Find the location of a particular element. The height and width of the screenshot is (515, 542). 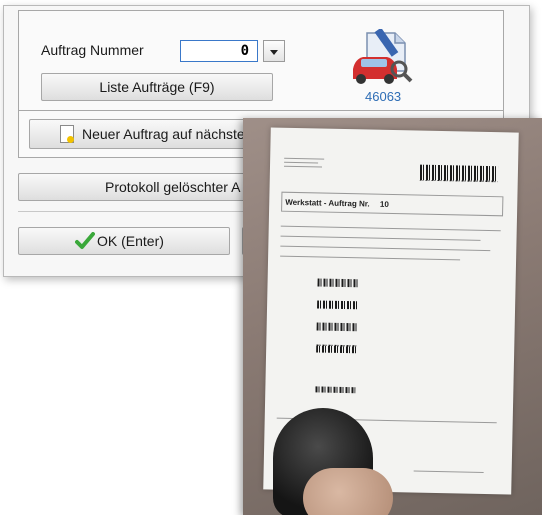

document-order-number: 10 is located at coordinates (384, 204).